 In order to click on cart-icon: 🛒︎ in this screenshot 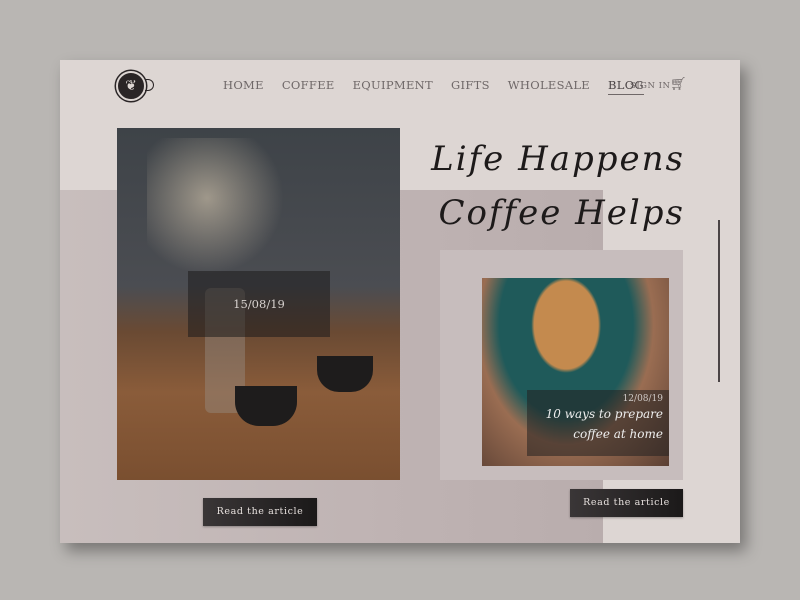, I will do `click(678, 84)`.